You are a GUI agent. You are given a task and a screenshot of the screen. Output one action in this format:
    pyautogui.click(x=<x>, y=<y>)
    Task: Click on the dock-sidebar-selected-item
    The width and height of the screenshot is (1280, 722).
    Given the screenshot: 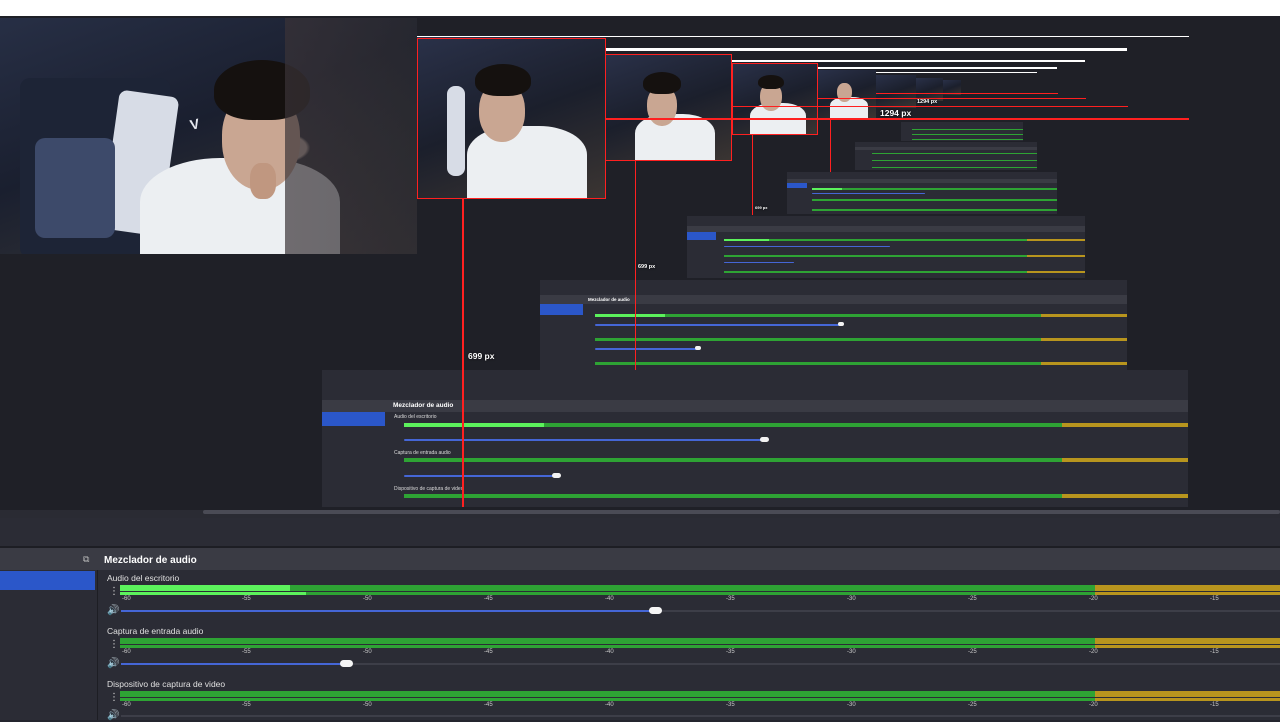 What is the action you would take?
    pyautogui.click(x=47, y=580)
    